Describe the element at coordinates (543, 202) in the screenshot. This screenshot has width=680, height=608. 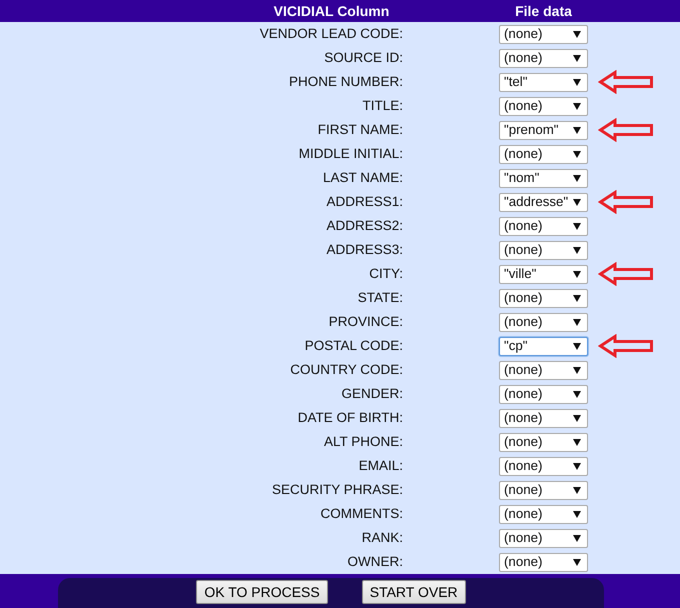
I see `column-dropdown: "addresse"` at that location.